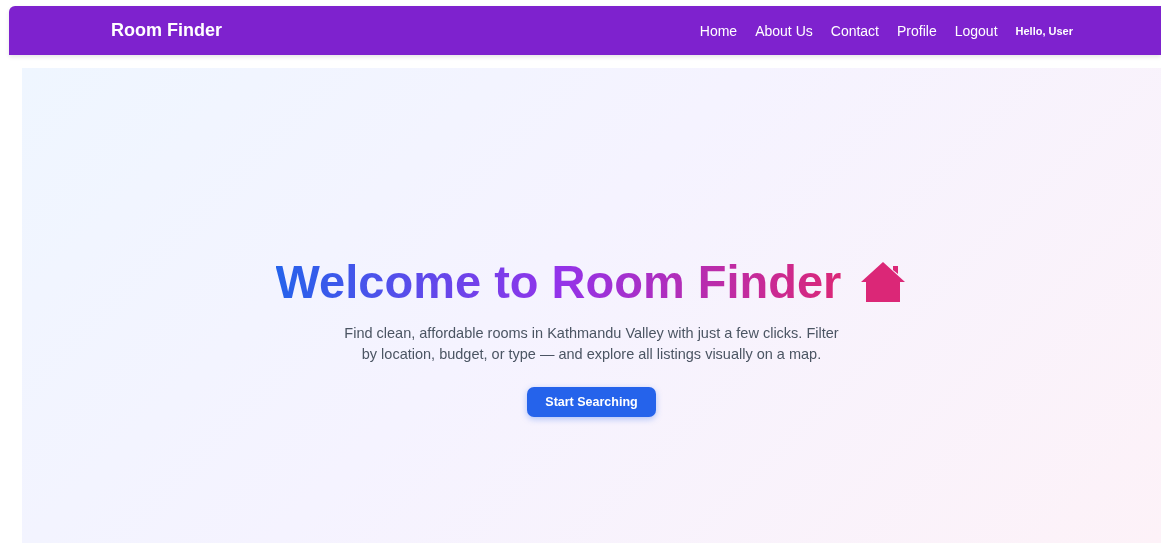 This screenshot has width=1161, height=549. What do you see at coordinates (166, 30) in the screenshot?
I see `brand-logo: Room Finder` at bounding box center [166, 30].